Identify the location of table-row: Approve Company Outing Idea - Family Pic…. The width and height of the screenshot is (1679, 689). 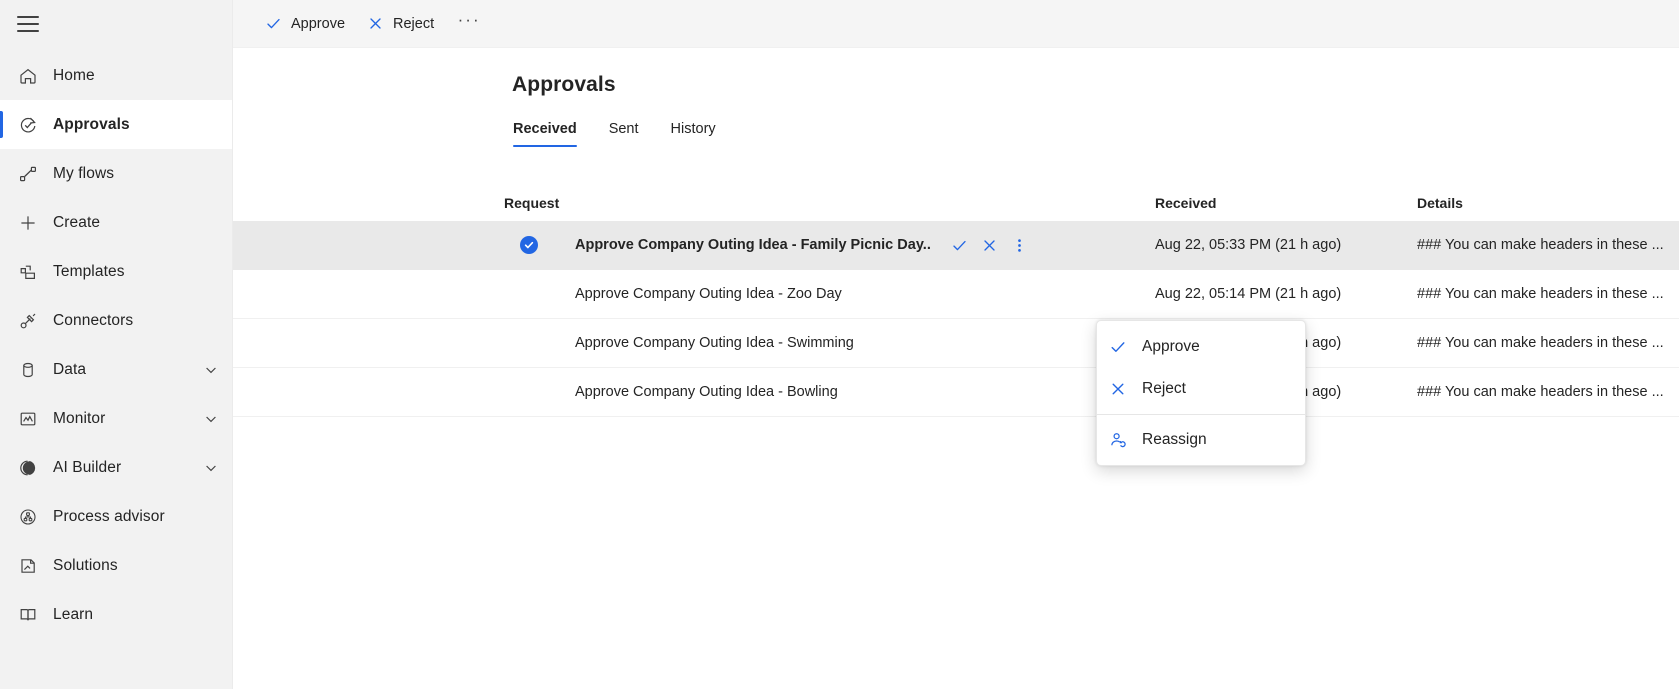
(956, 245).